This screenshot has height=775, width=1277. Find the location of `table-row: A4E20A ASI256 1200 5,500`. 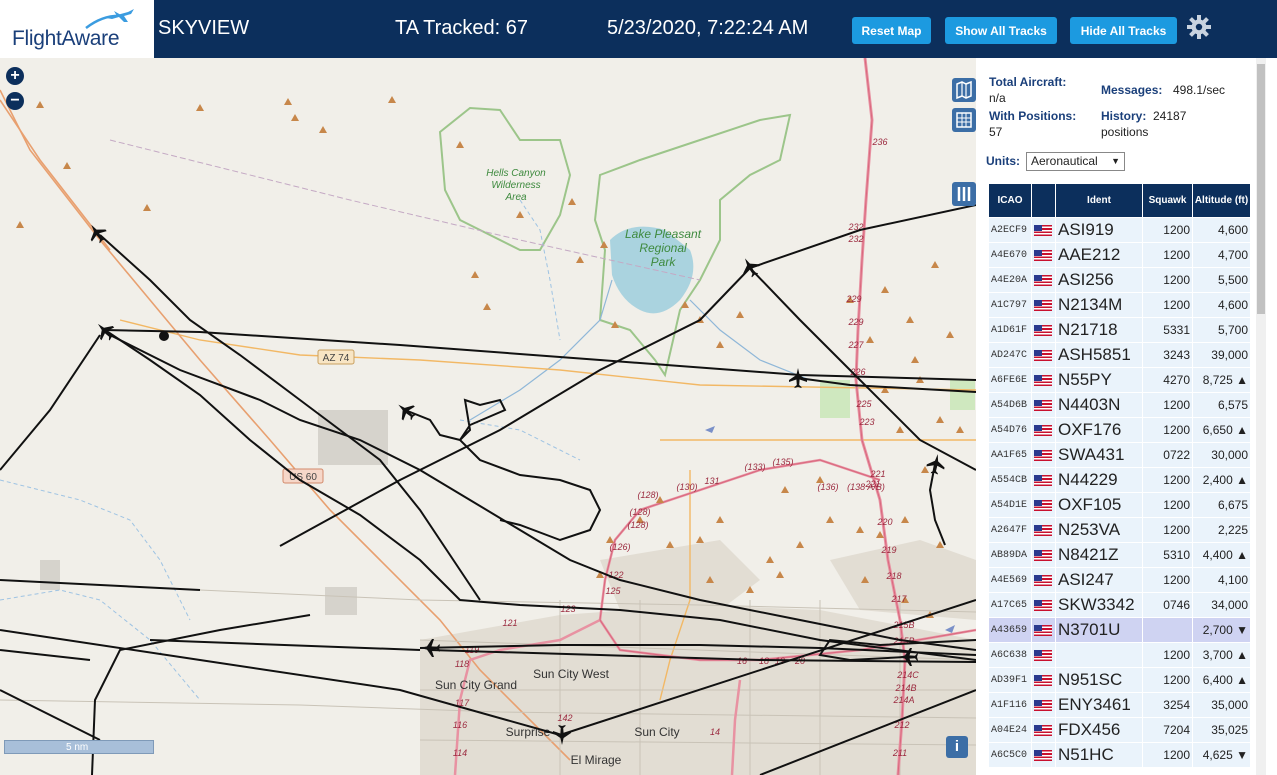

table-row: A4E20A ASI256 1200 5,500 is located at coordinates (1119, 280).